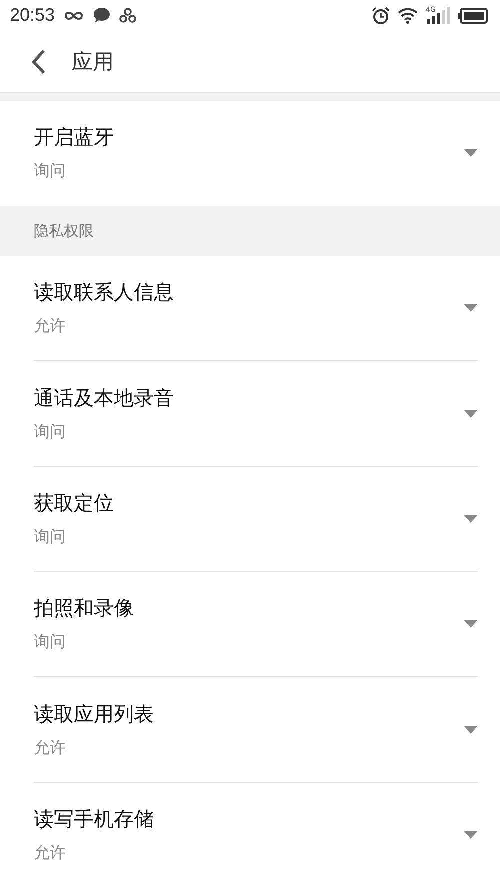 The image size is (500, 888). I want to click on permission-title: 获取定位, so click(74, 503).